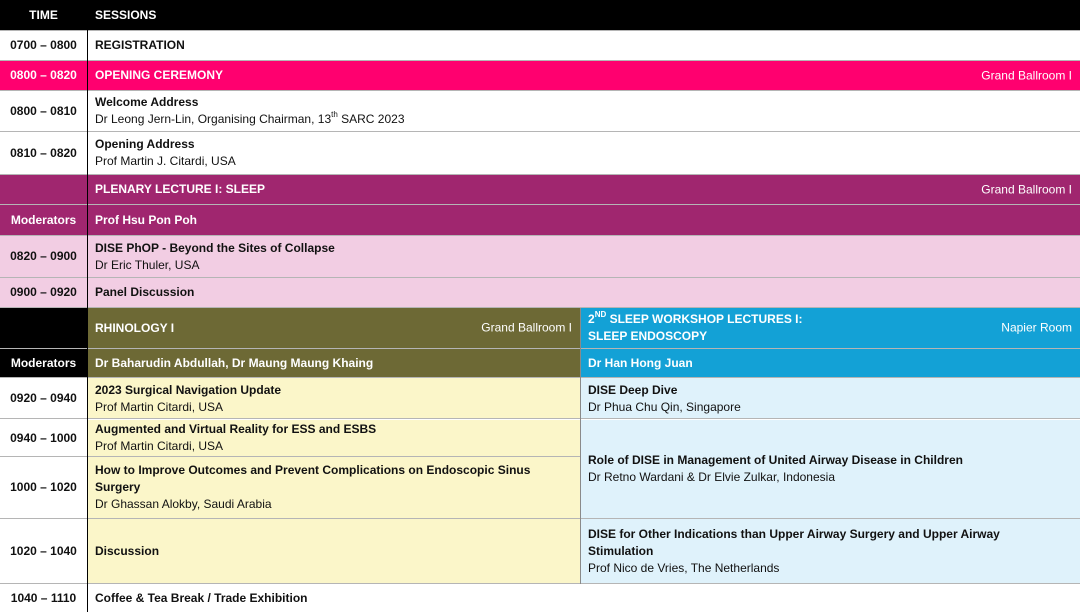 This screenshot has height=612, width=1080. Describe the element at coordinates (159, 446) in the screenshot. I see `row2-left-speaker: Prof Martin Citardi, USA` at that location.